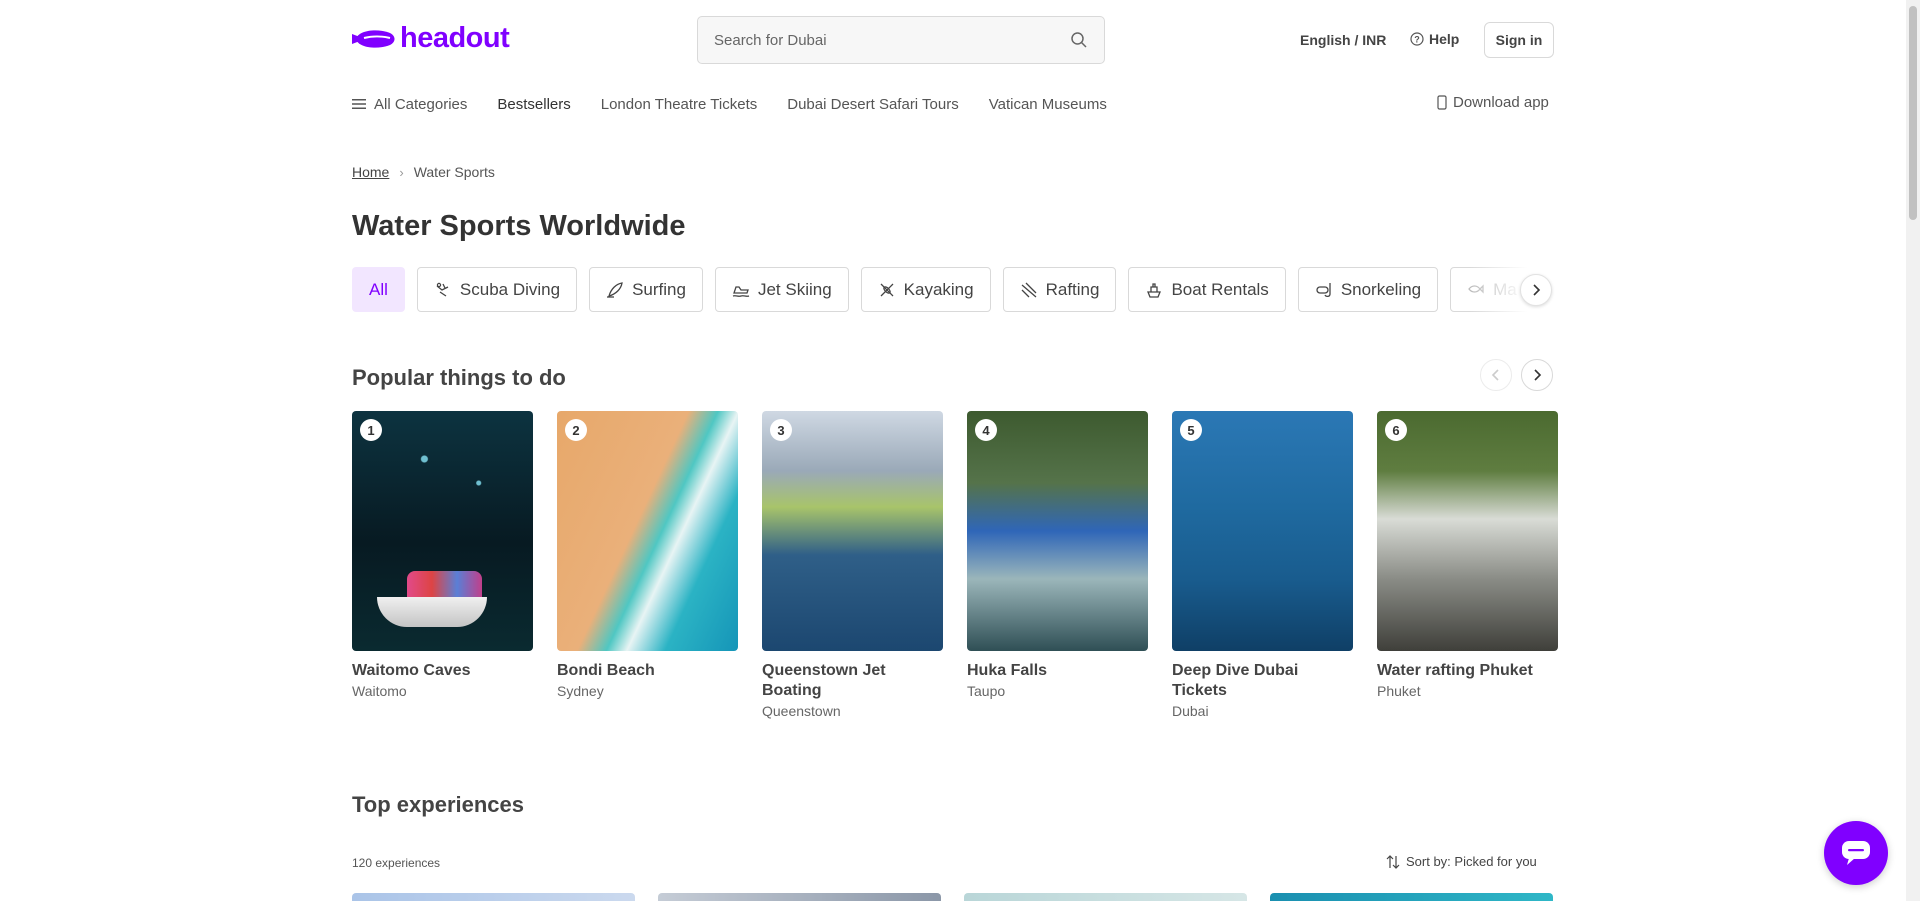 The image size is (1920, 901). Describe the element at coordinates (455, 38) in the screenshot. I see `logo-text: headout` at that location.